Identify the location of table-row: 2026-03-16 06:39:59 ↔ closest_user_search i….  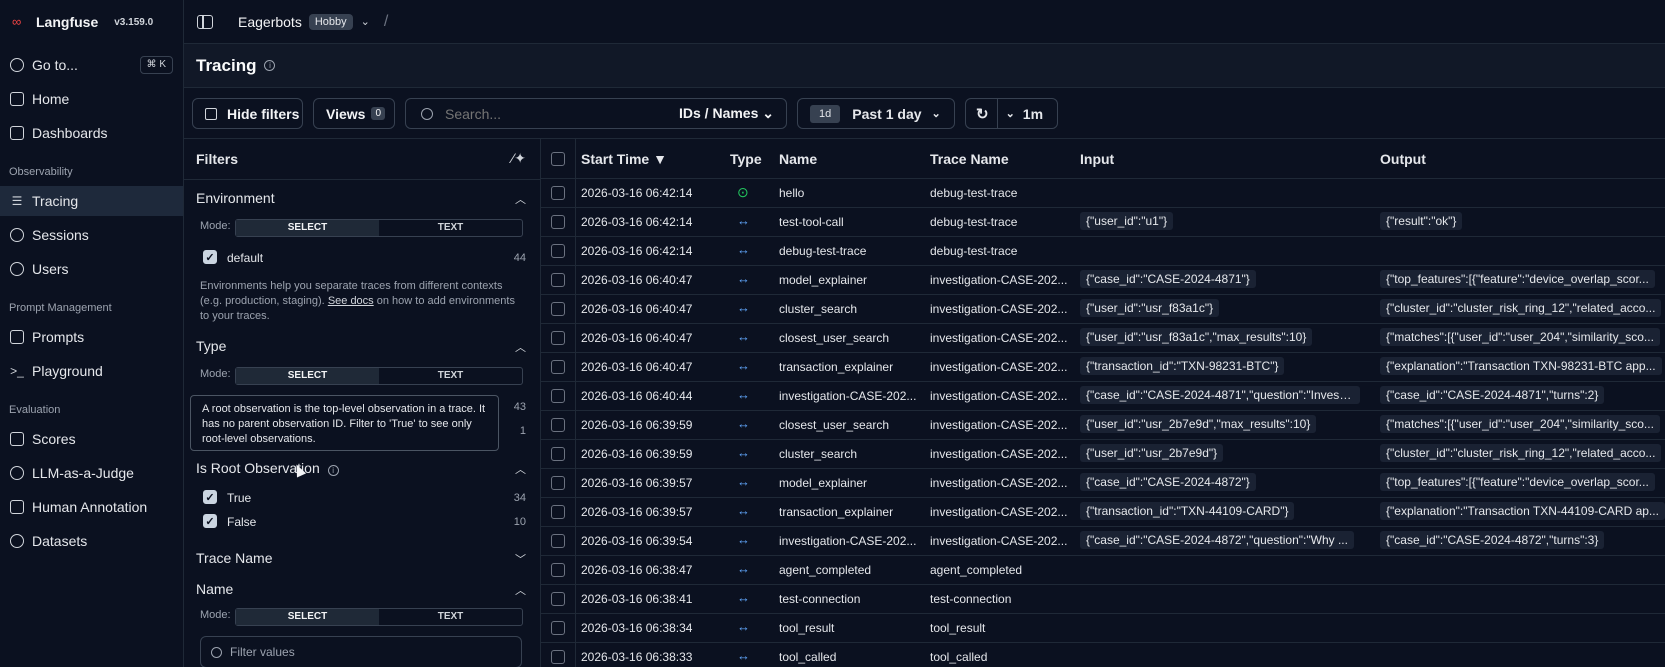
(1103, 425).